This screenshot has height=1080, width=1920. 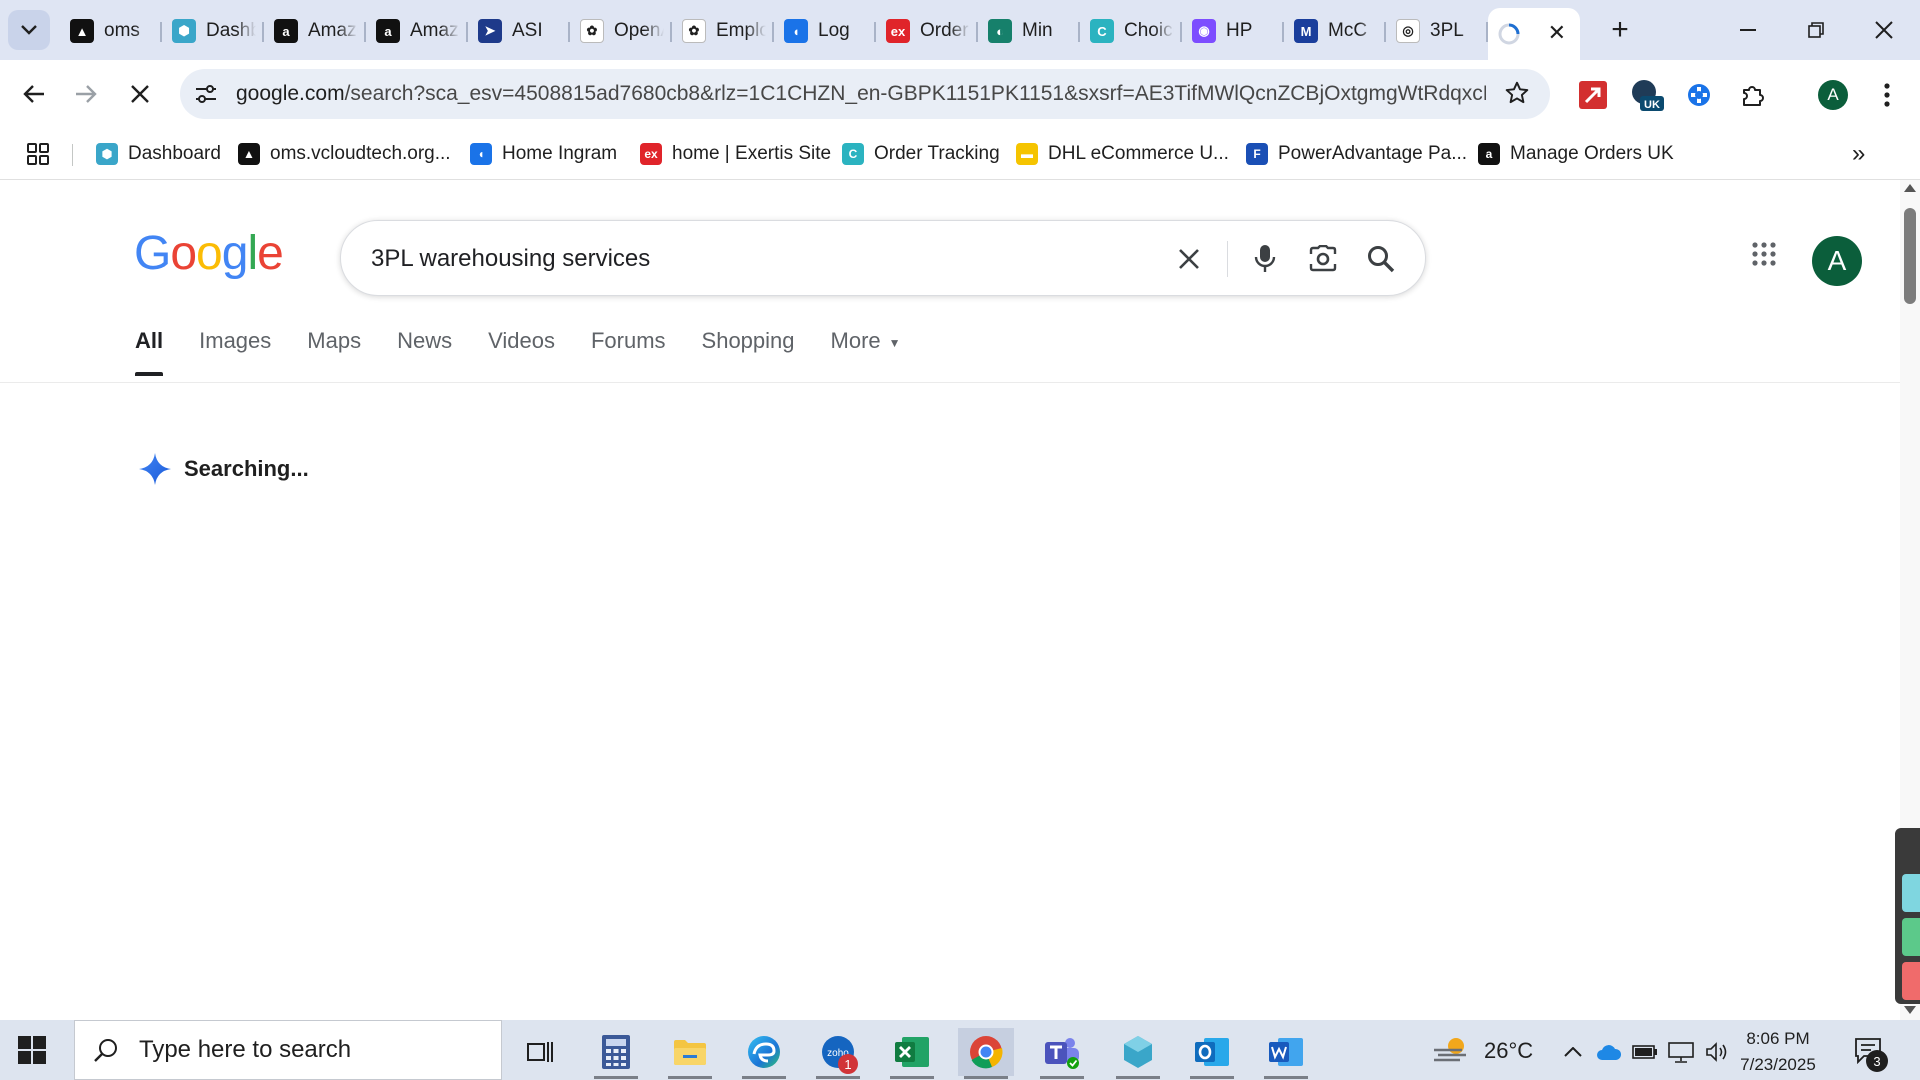 I want to click on active-browser-tab: ✕, so click(x=1534, y=34).